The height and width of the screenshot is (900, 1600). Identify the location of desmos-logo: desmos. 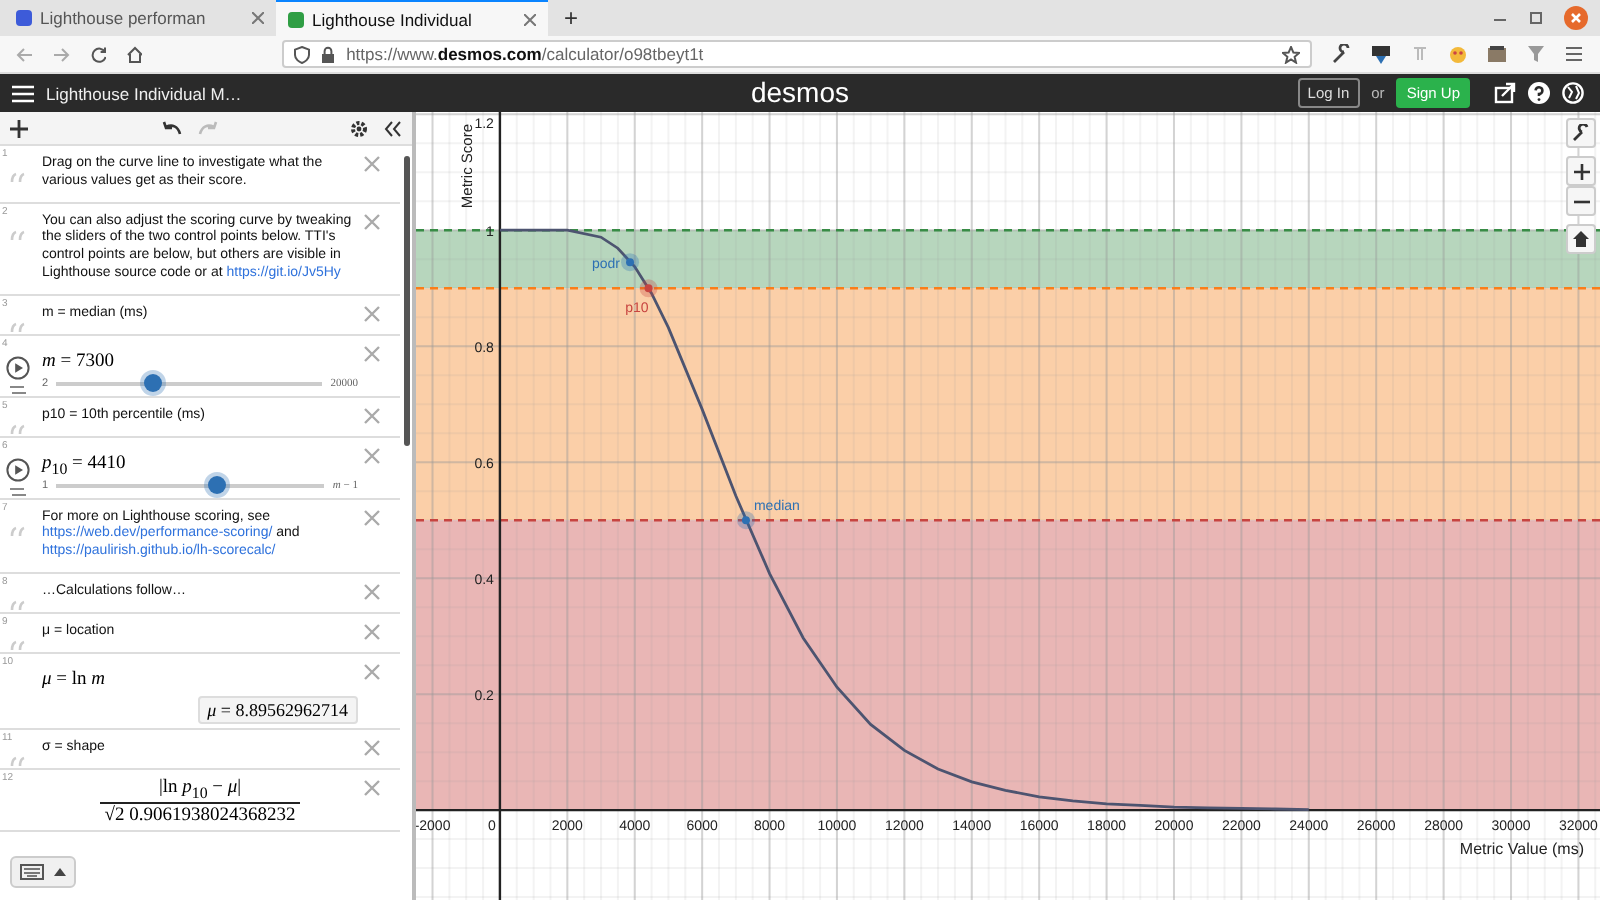
(800, 92).